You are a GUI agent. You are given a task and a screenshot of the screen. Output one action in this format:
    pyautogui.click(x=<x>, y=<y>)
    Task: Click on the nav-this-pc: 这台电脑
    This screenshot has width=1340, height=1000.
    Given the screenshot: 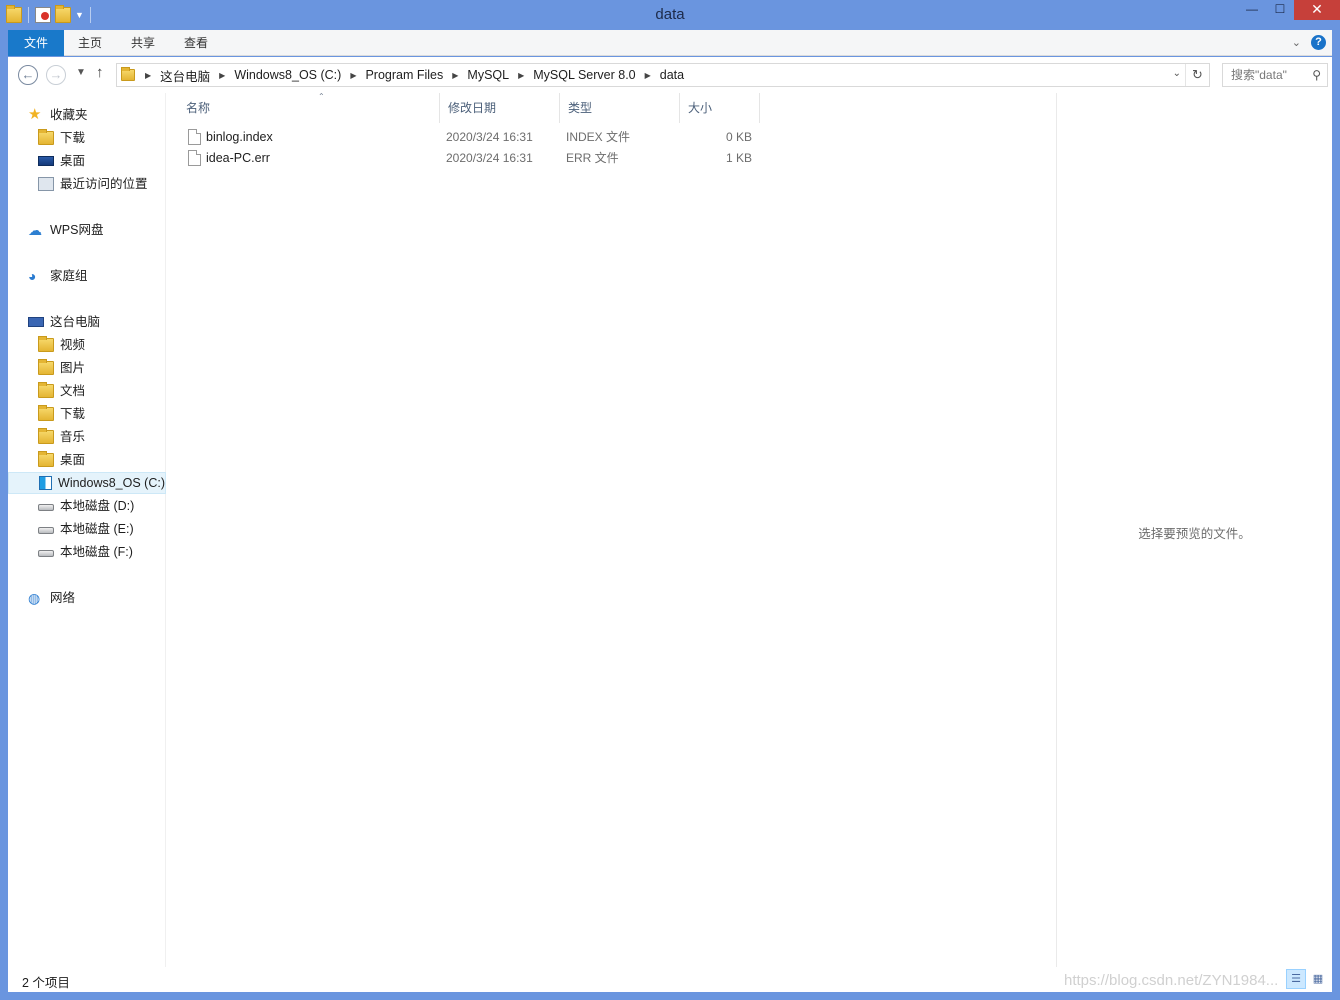 What is the action you would take?
    pyautogui.click(x=64, y=322)
    